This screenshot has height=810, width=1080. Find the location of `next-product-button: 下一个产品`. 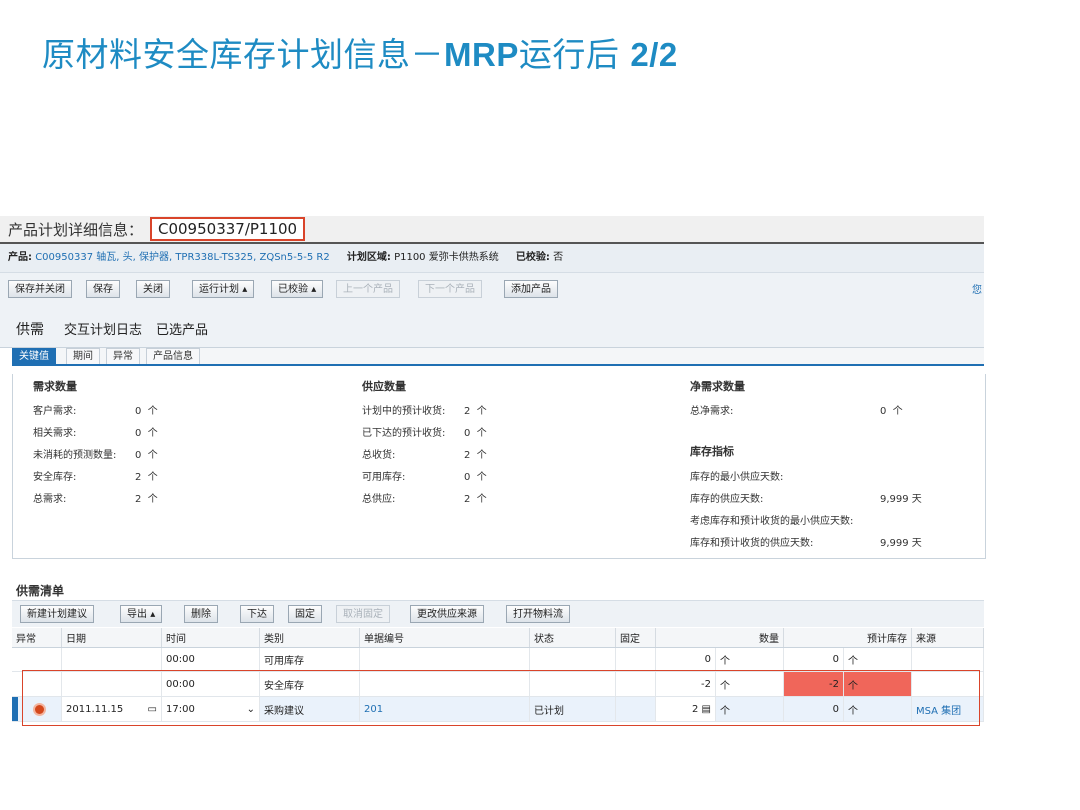

next-product-button: 下一个产品 is located at coordinates (450, 289).